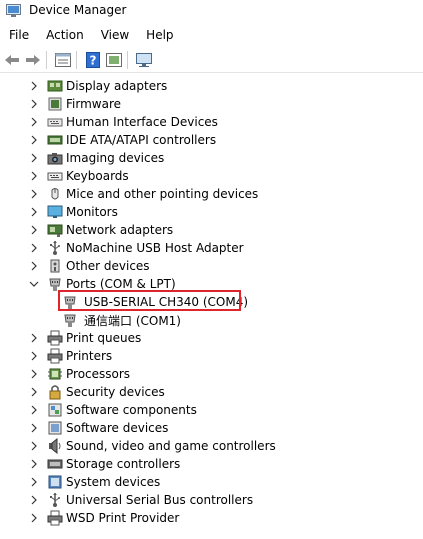  What do you see at coordinates (55, 500) in the screenshot?
I see `usb-icon` at bounding box center [55, 500].